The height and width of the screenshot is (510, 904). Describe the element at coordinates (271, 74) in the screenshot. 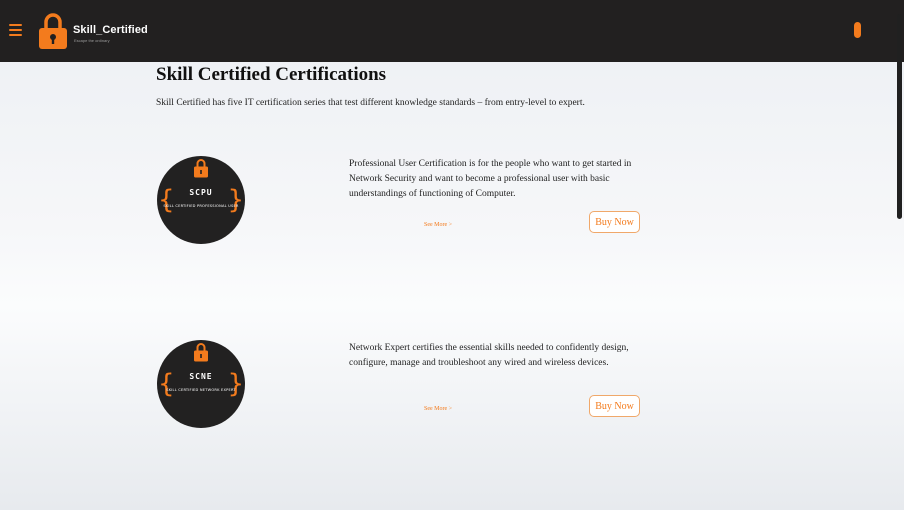

I see `page-title: Skill Certified Certifications` at that location.